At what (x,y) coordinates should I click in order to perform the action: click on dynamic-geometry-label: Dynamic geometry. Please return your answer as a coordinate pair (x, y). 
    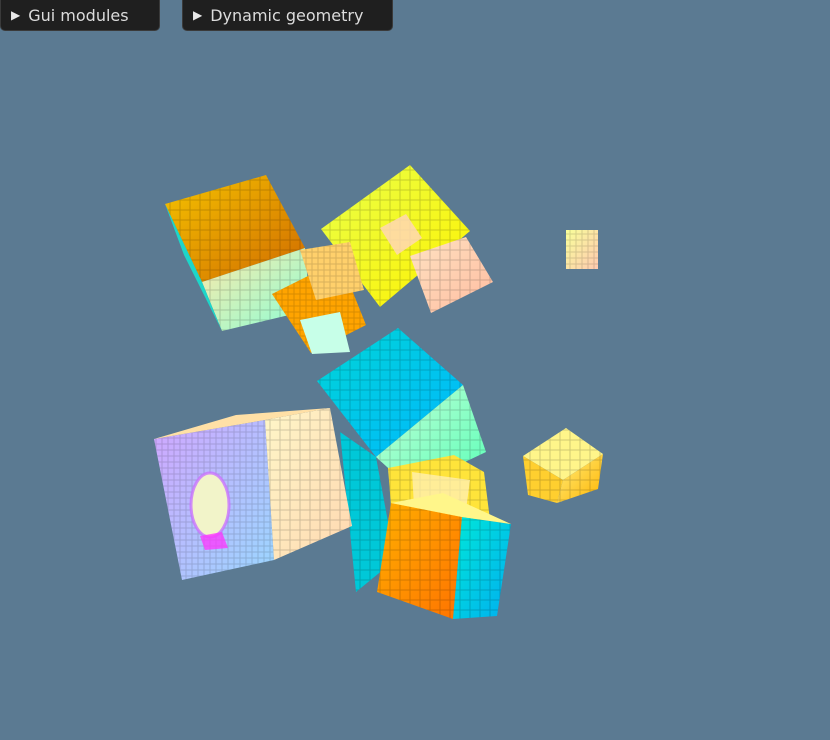
    Looking at the image, I should click on (287, 15).